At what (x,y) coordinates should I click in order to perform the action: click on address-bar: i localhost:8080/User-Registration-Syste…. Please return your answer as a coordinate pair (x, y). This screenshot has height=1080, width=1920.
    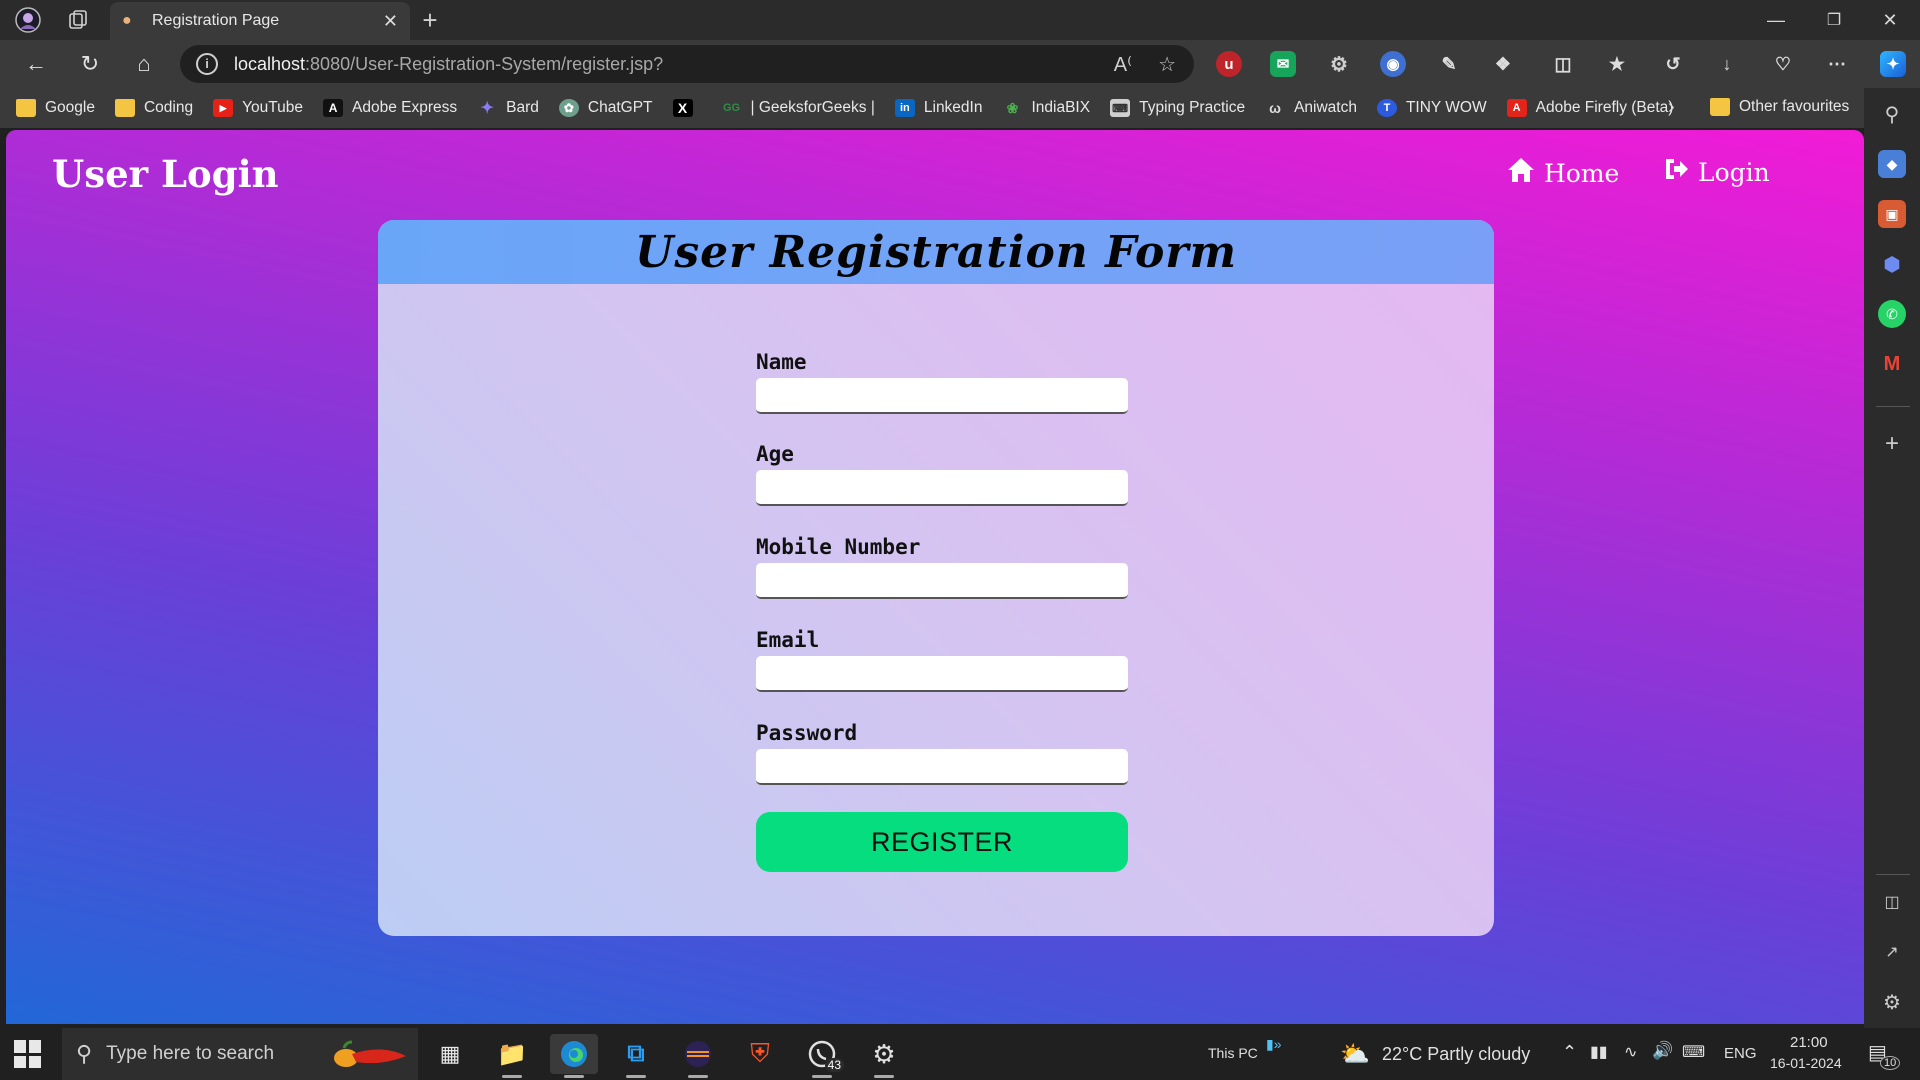
    Looking at the image, I should click on (687, 64).